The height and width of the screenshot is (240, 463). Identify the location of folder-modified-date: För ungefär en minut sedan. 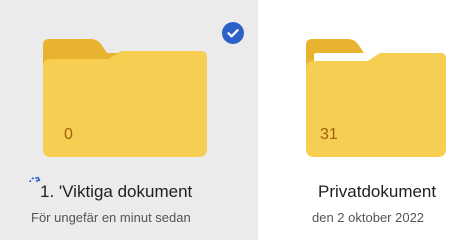
(111, 217).